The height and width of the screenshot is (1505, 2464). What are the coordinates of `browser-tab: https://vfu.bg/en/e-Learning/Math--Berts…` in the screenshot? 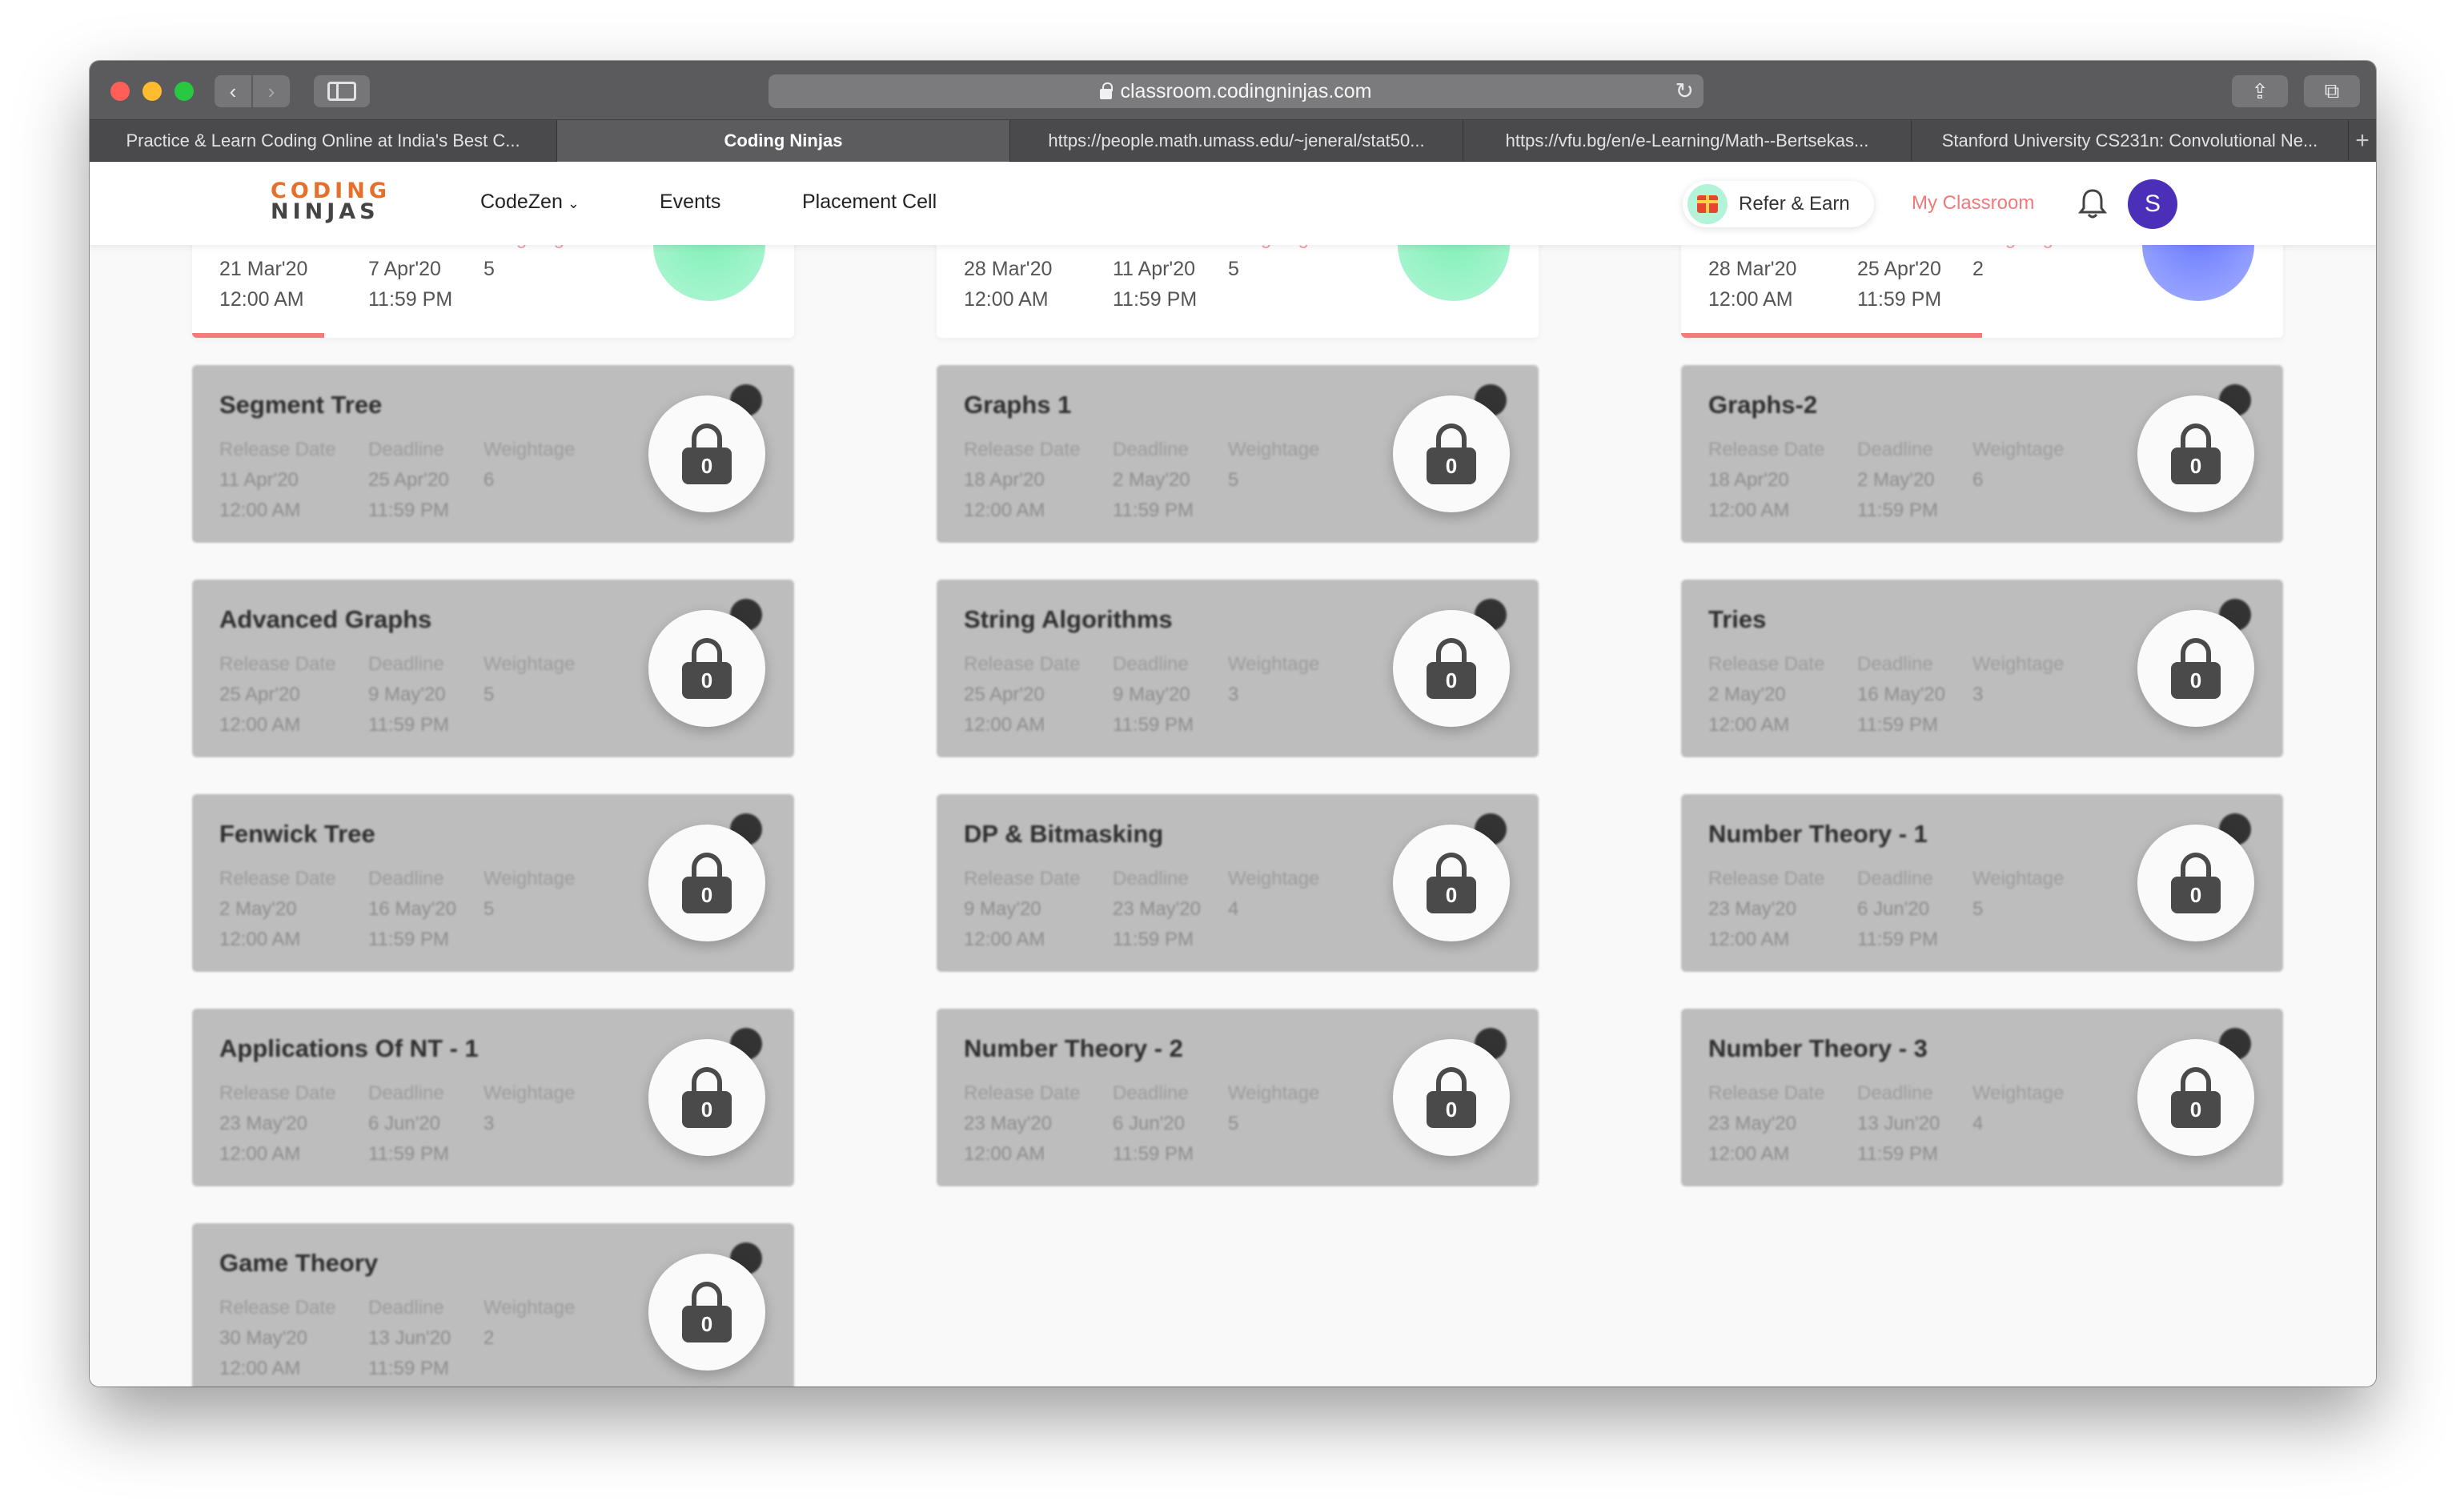 It's located at (1687, 141).